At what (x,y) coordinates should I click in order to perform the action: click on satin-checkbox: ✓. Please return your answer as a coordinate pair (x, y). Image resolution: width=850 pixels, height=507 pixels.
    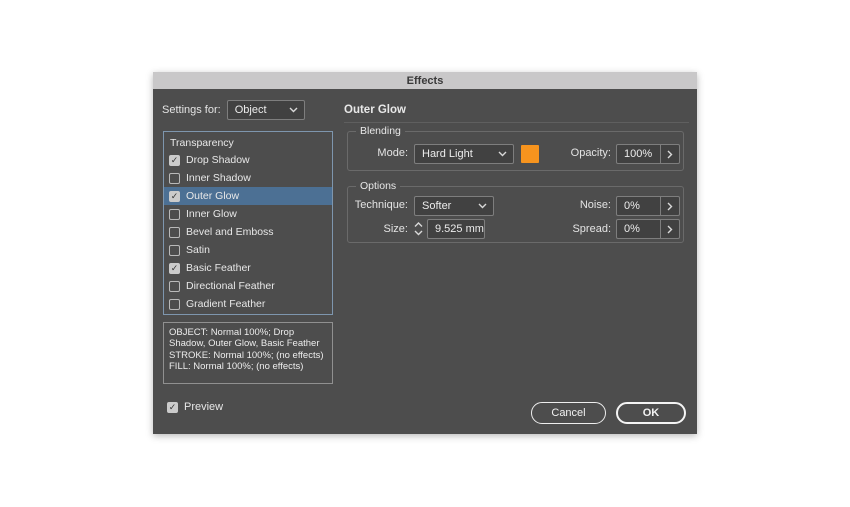
    Looking at the image, I should click on (174, 250).